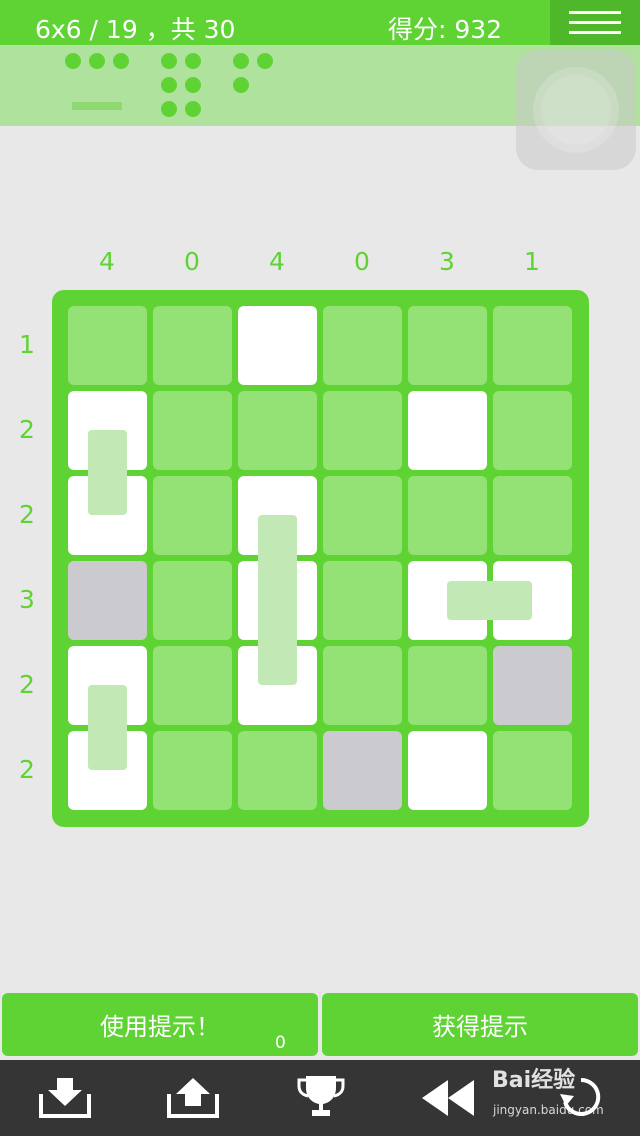 The image size is (640, 1136). I want to click on watermark-url: jingyan.baidu.com, so click(548, 1110).